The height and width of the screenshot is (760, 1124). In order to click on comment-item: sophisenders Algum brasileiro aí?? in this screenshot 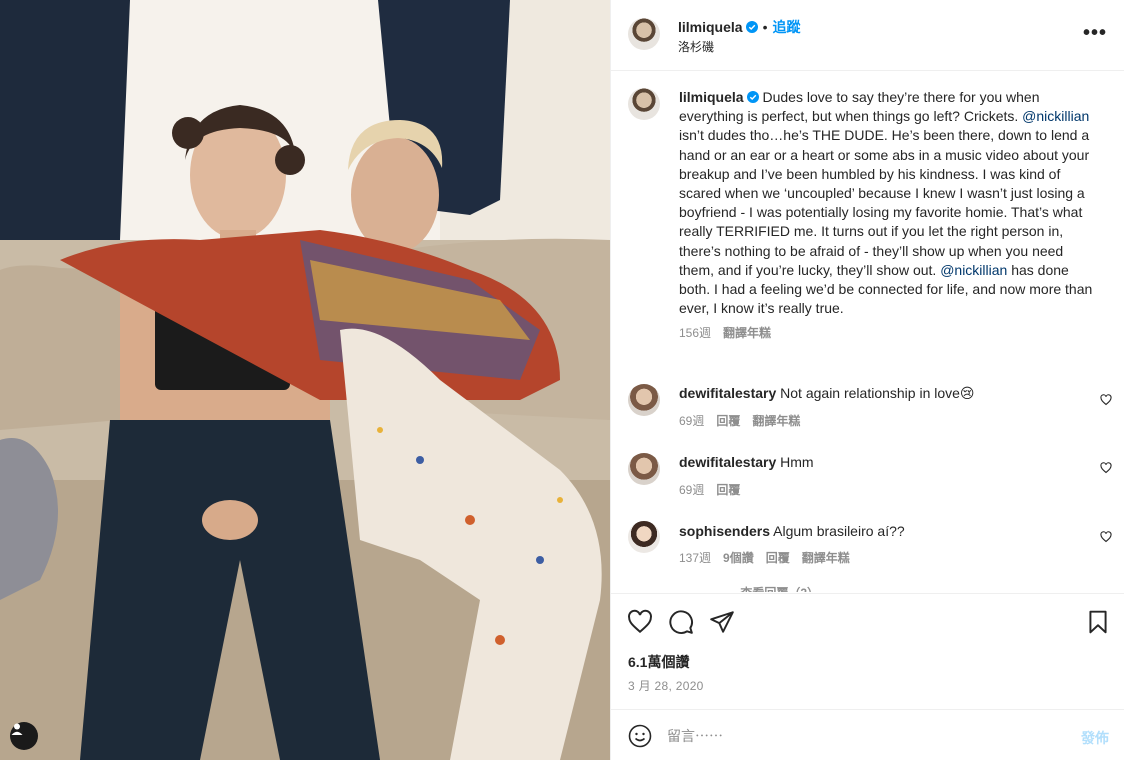, I will do `click(792, 531)`.